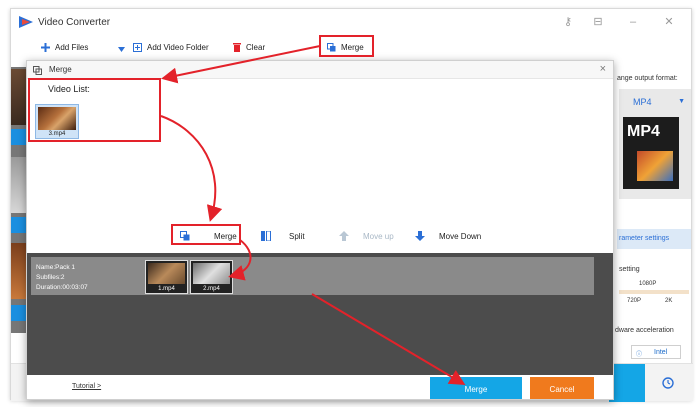 This screenshot has width=700, height=407. I want to click on quality-2k: 2K, so click(669, 301).